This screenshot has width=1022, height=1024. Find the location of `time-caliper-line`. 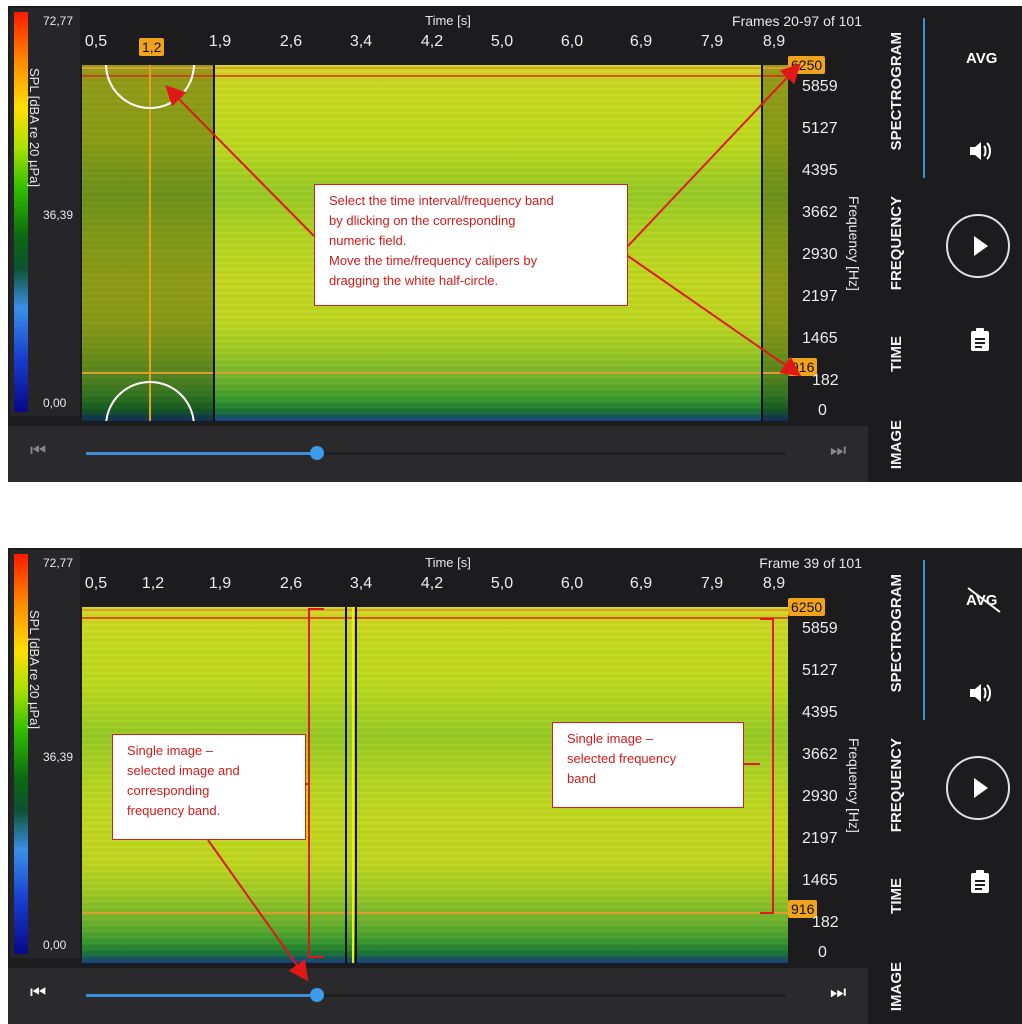

time-caliper-line is located at coordinates (150, 243).